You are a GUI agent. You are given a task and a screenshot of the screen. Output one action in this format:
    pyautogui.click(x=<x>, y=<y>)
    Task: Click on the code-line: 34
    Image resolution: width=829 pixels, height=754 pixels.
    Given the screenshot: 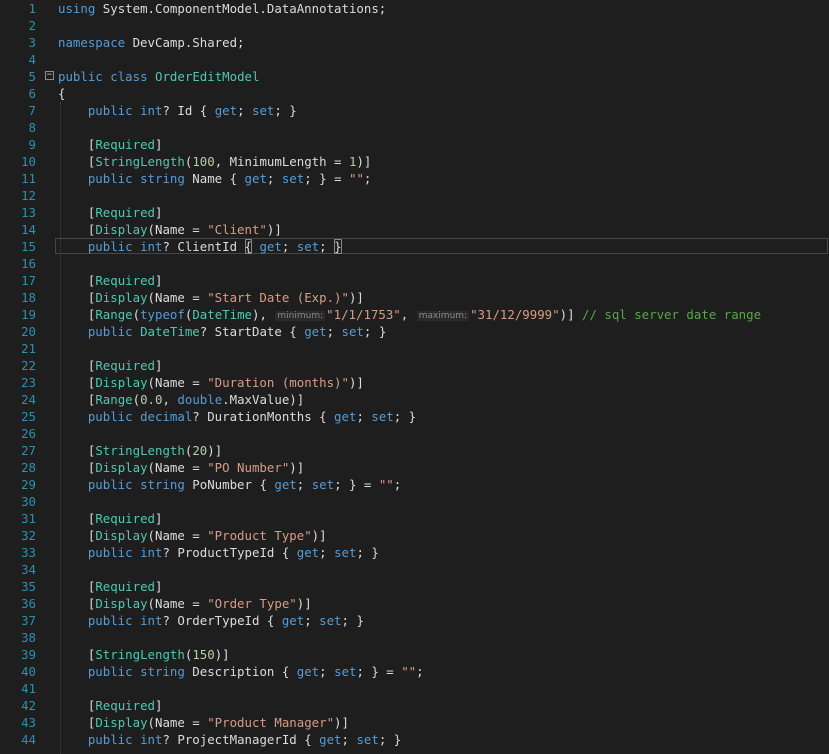 What is the action you would take?
    pyautogui.click(x=414, y=569)
    